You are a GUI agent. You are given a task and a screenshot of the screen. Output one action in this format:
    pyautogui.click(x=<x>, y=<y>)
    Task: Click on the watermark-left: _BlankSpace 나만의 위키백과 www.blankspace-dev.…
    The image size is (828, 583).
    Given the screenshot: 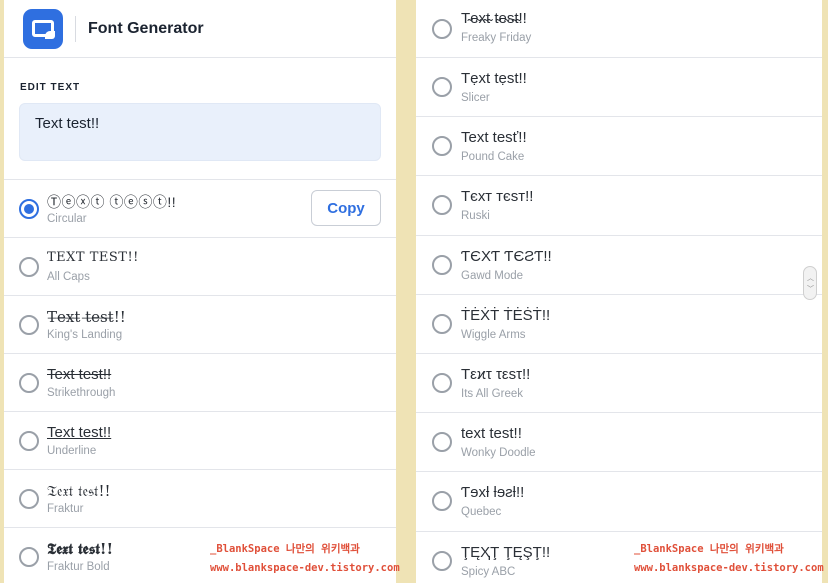 What is the action you would take?
    pyautogui.click(x=305, y=557)
    